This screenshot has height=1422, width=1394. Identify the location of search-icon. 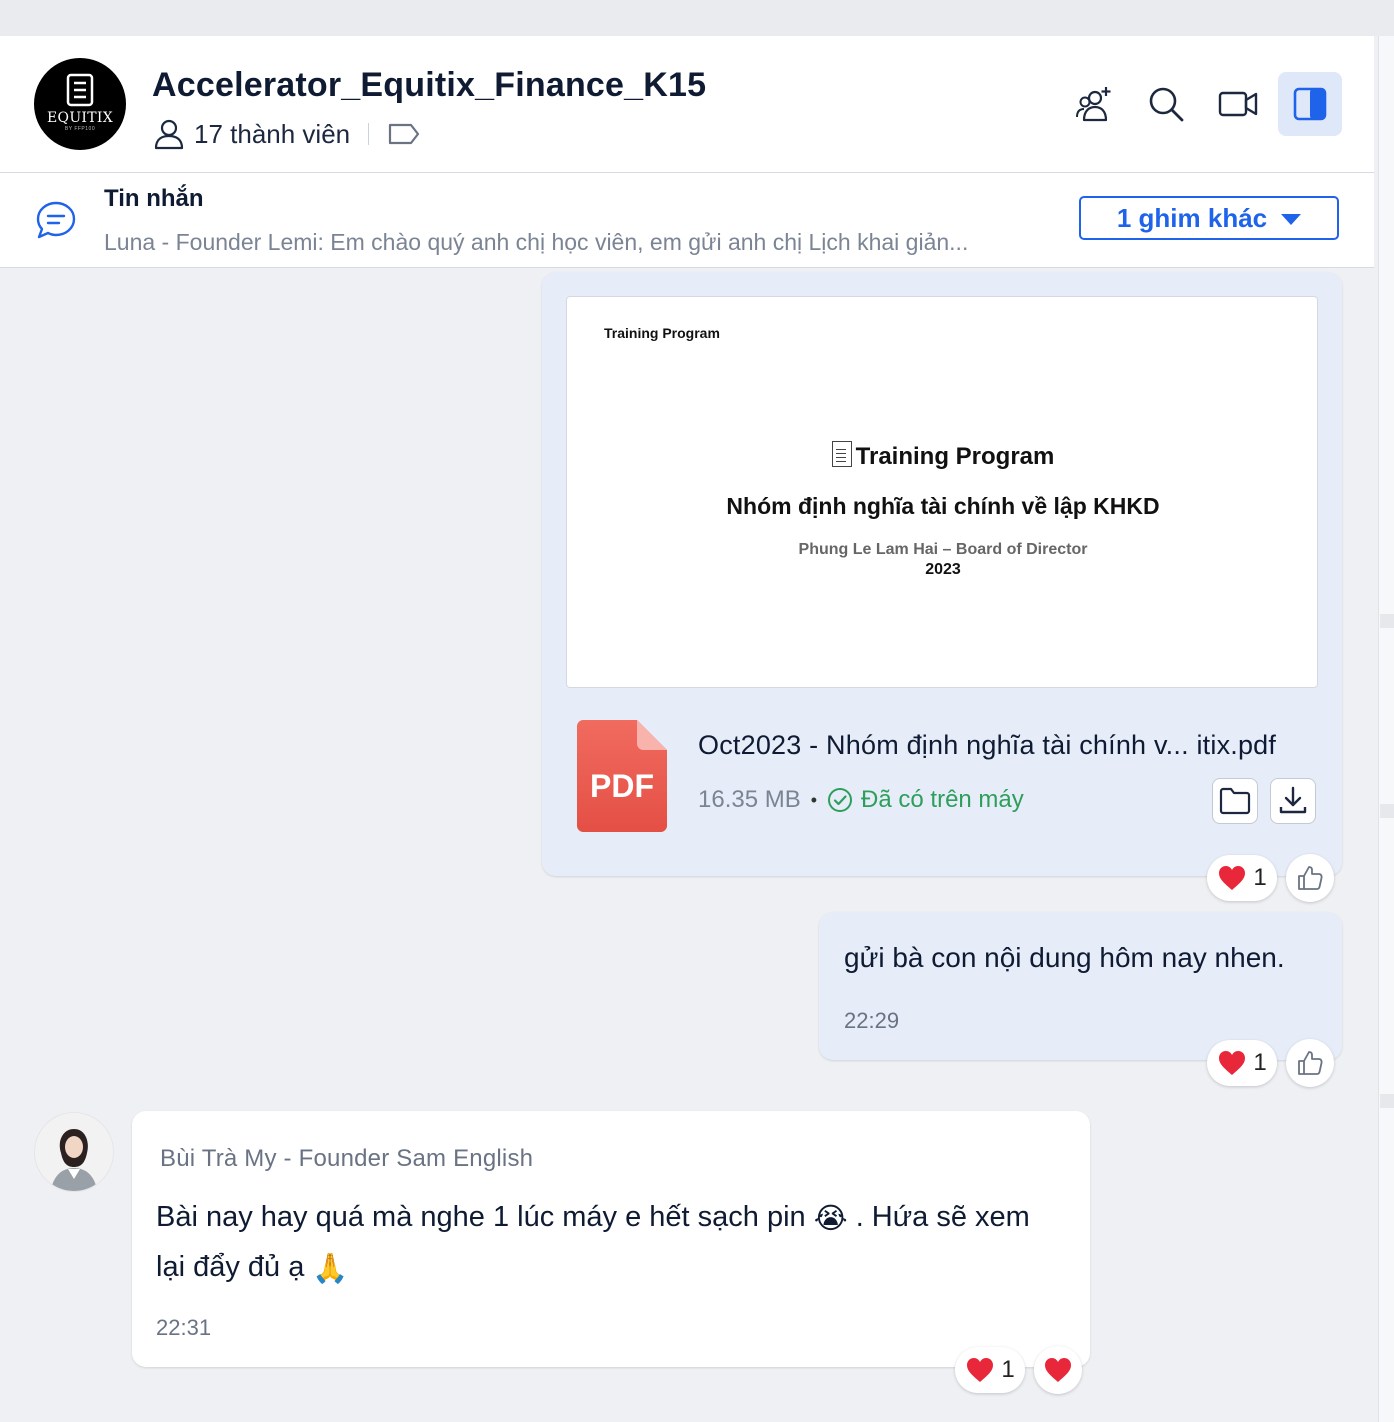
(1166, 104).